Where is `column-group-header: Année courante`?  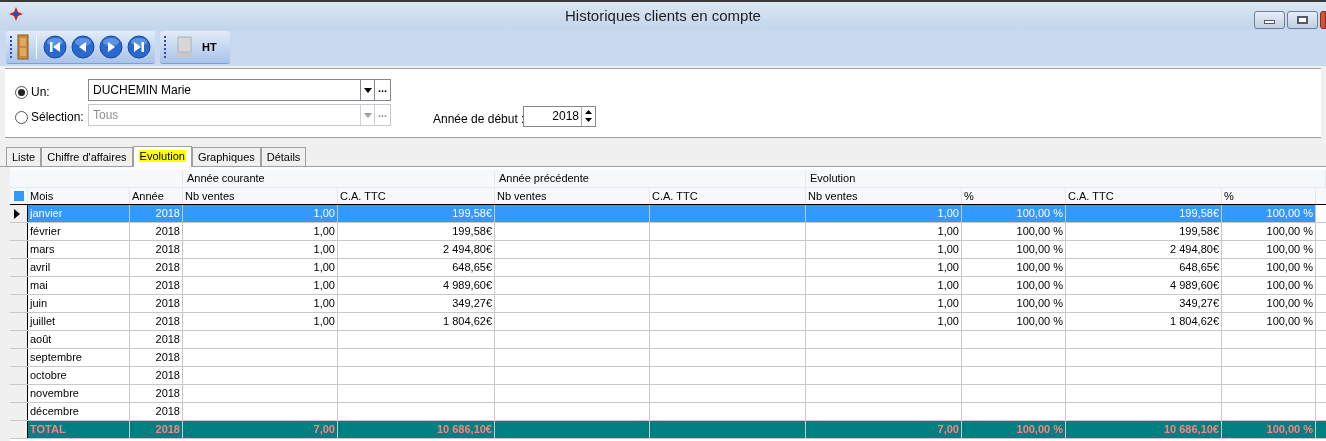
column-group-header: Année courante is located at coordinates (339, 178).